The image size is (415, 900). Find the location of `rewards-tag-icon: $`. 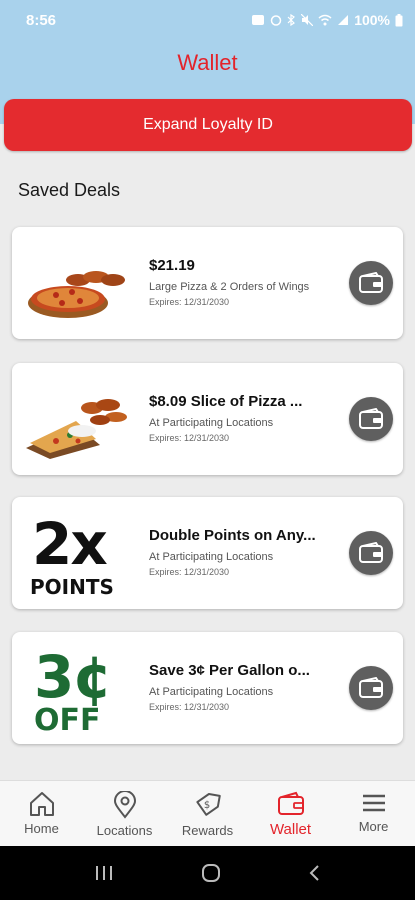

rewards-tag-icon: $ is located at coordinates (208, 804).